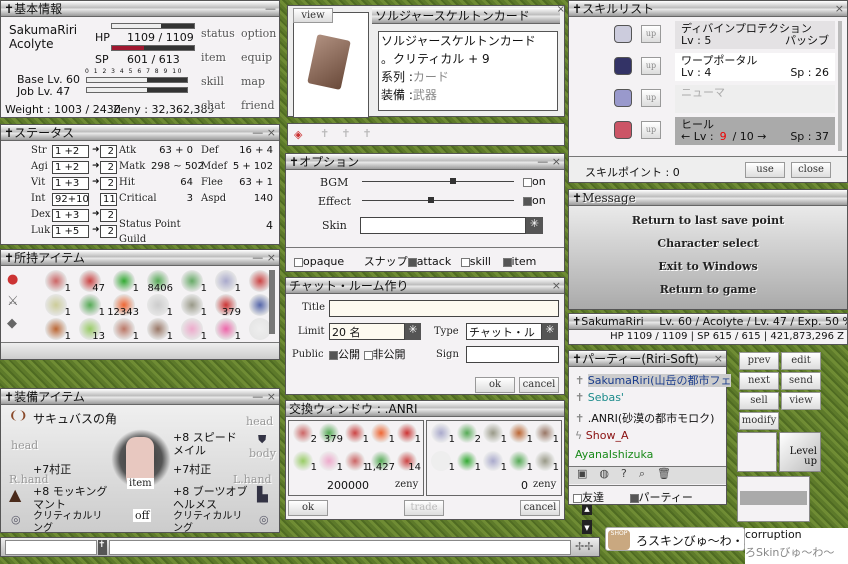  I want to click on use-button: use, so click(765, 170).